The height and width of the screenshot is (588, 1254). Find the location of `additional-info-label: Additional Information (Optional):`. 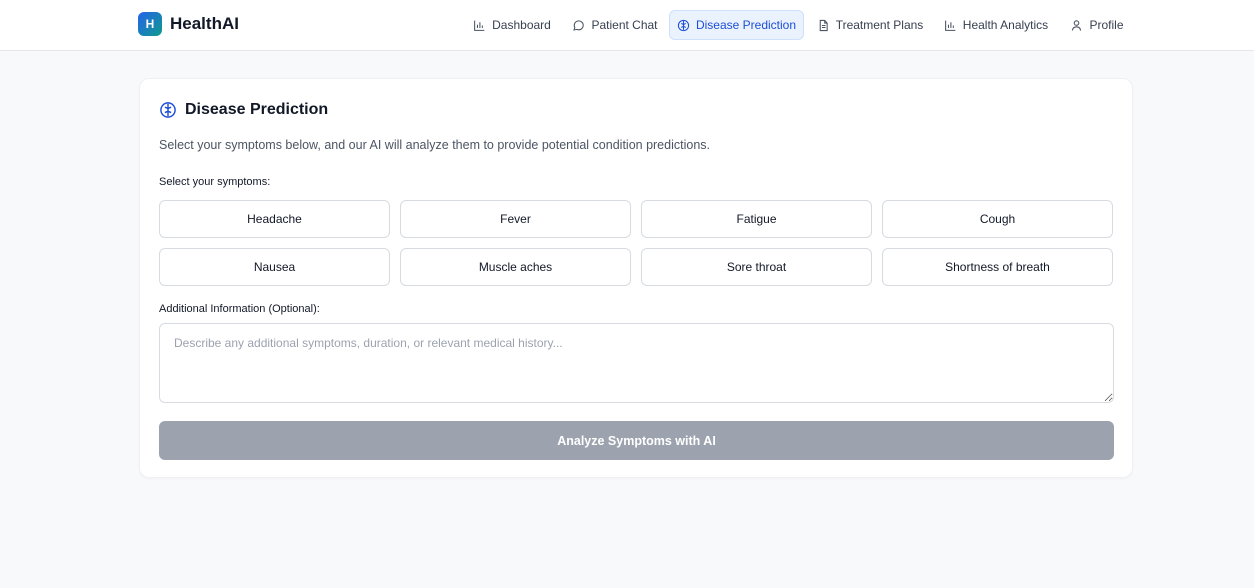

additional-info-label: Additional Information (Optional): is located at coordinates (239, 309).